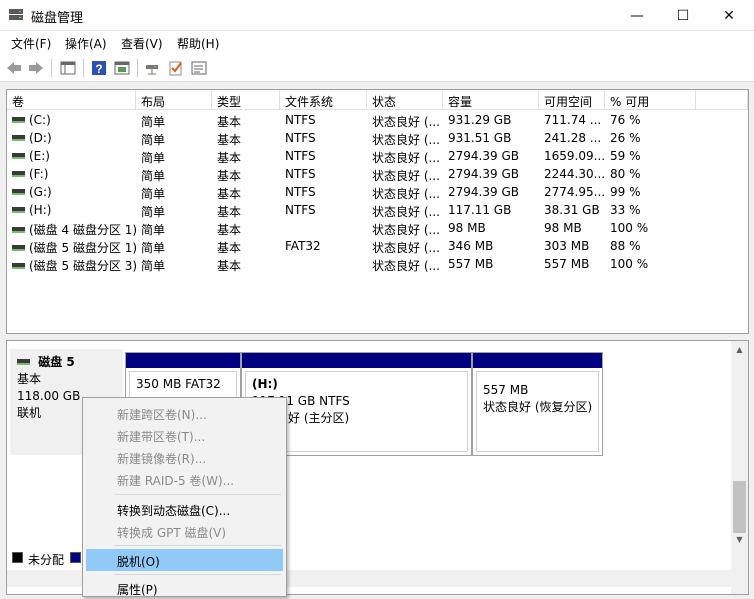  I want to click on cell-text: 931.29 GB, so click(480, 120).